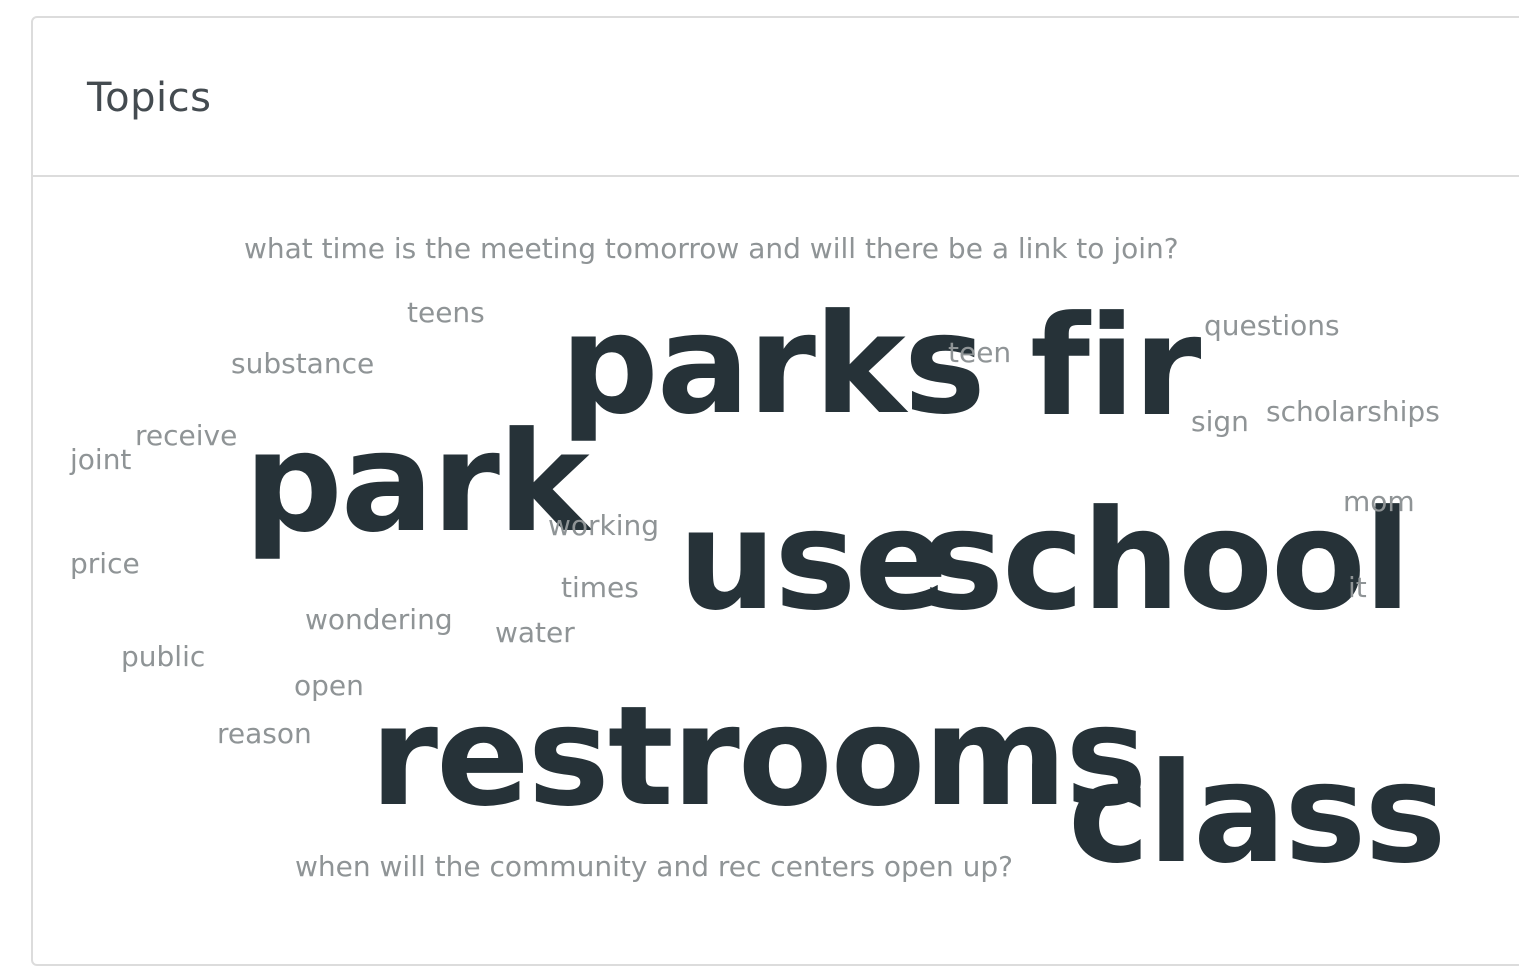  Describe the element at coordinates (813, 561) in the screenshot. I see `word-cloud-word: use` at that location.